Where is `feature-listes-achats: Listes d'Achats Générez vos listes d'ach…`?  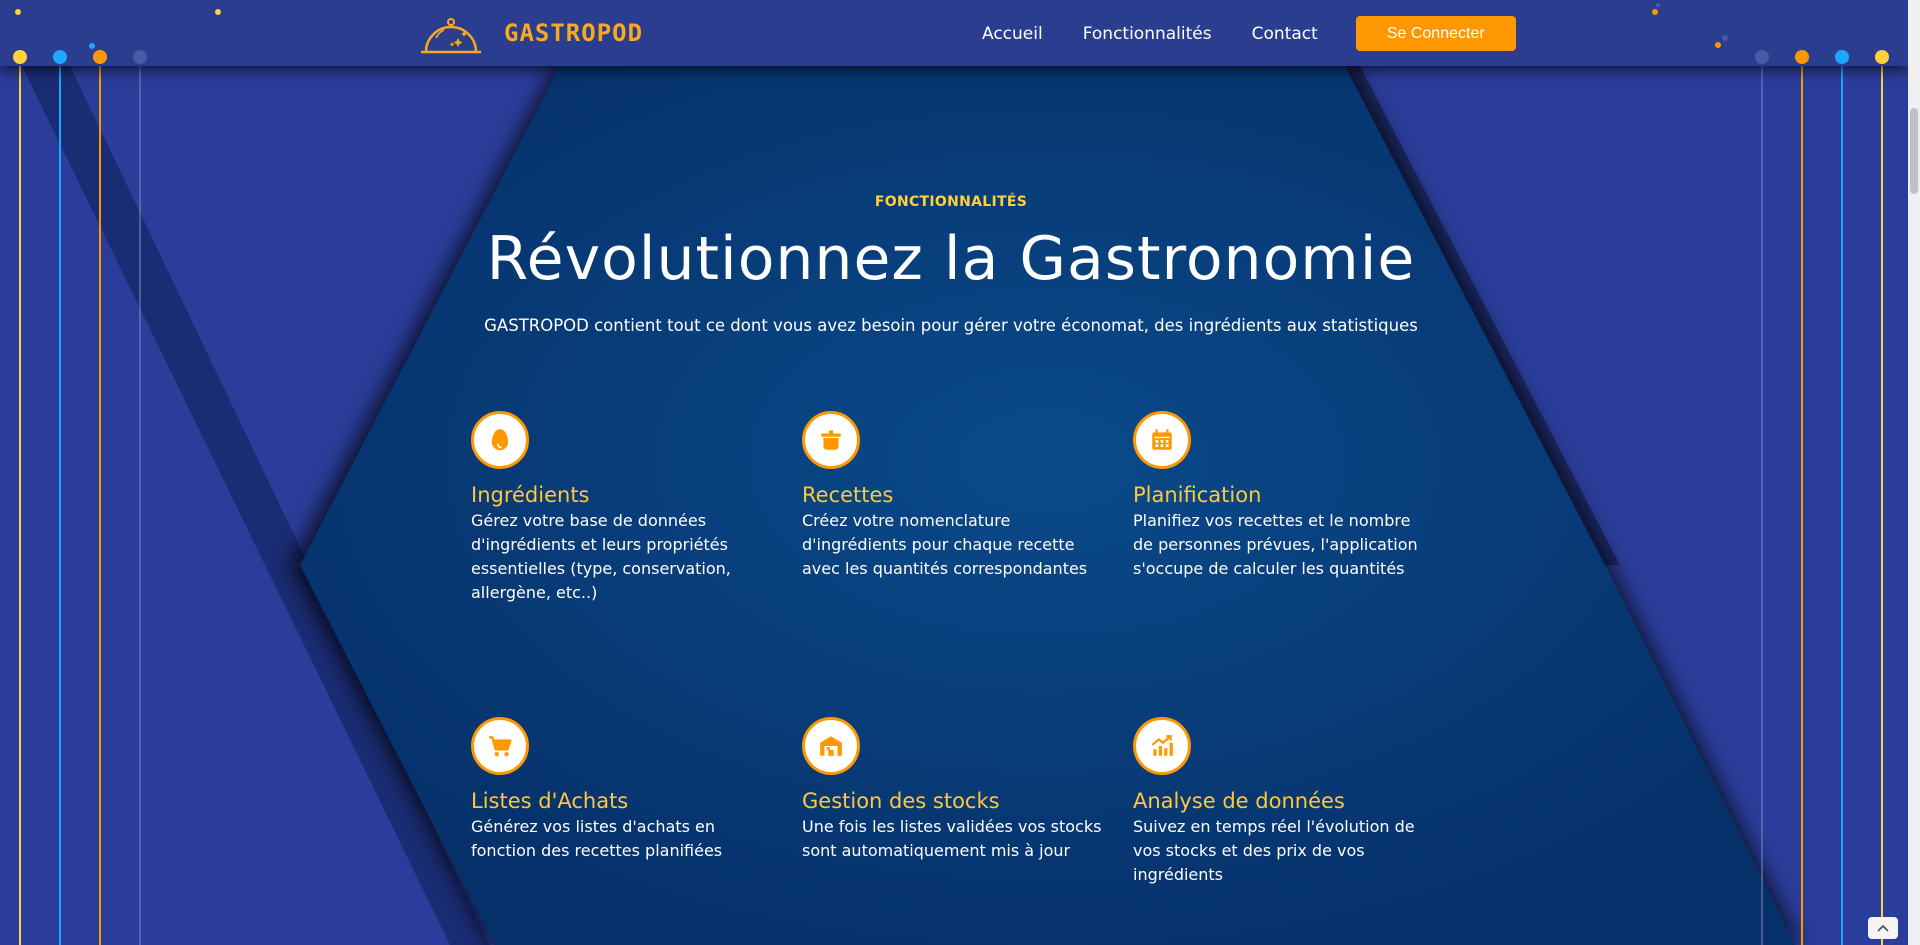 feature-listes-achats: Listes d'Achats Générez vos listes d'ach… is located at coordinates (621, 790).